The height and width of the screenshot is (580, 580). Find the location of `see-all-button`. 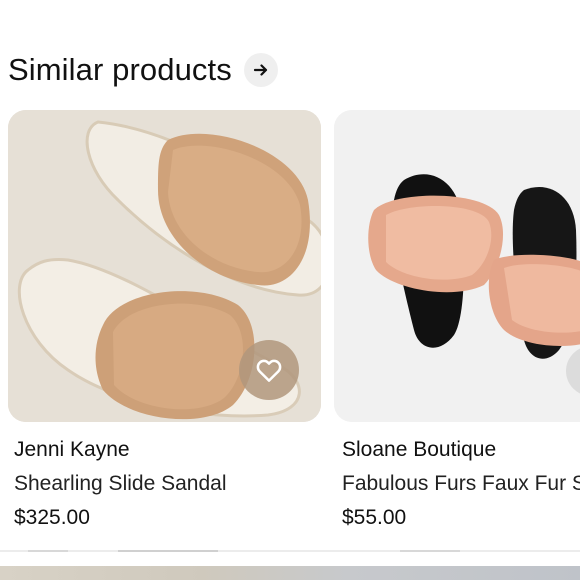

see-all-button is located at coordinates (260, 70).